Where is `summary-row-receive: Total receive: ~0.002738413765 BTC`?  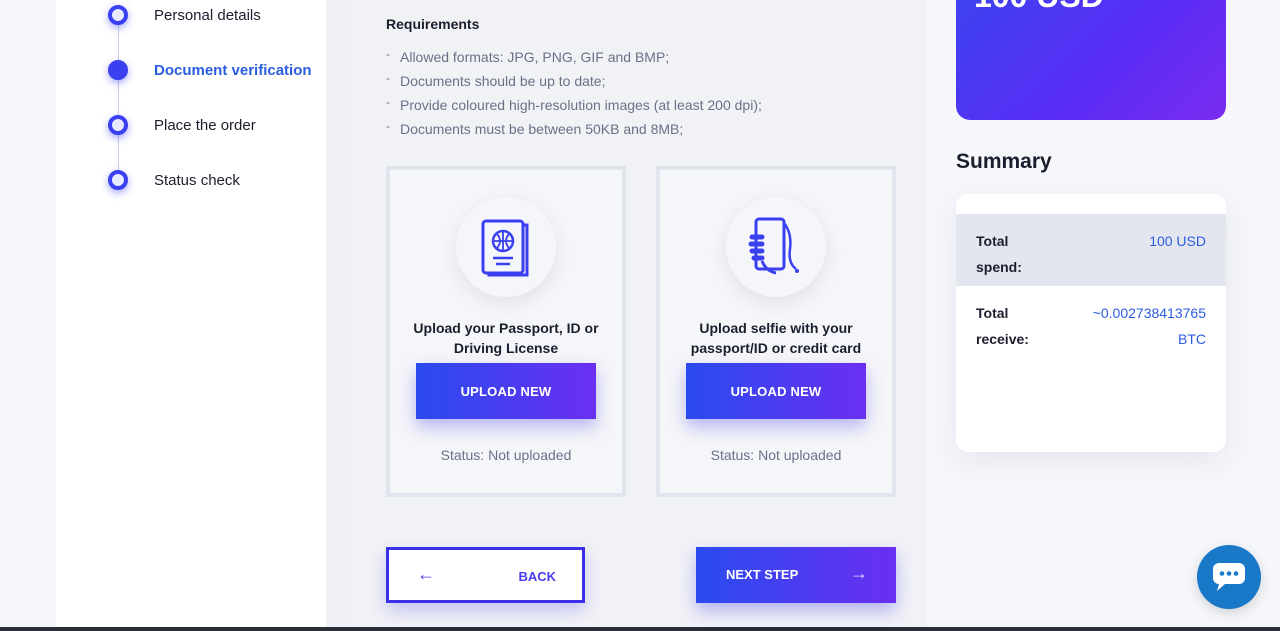 summary-row-receive: Total receive: ~0.002738413765 BTC is located at coordinates (1091, 326).